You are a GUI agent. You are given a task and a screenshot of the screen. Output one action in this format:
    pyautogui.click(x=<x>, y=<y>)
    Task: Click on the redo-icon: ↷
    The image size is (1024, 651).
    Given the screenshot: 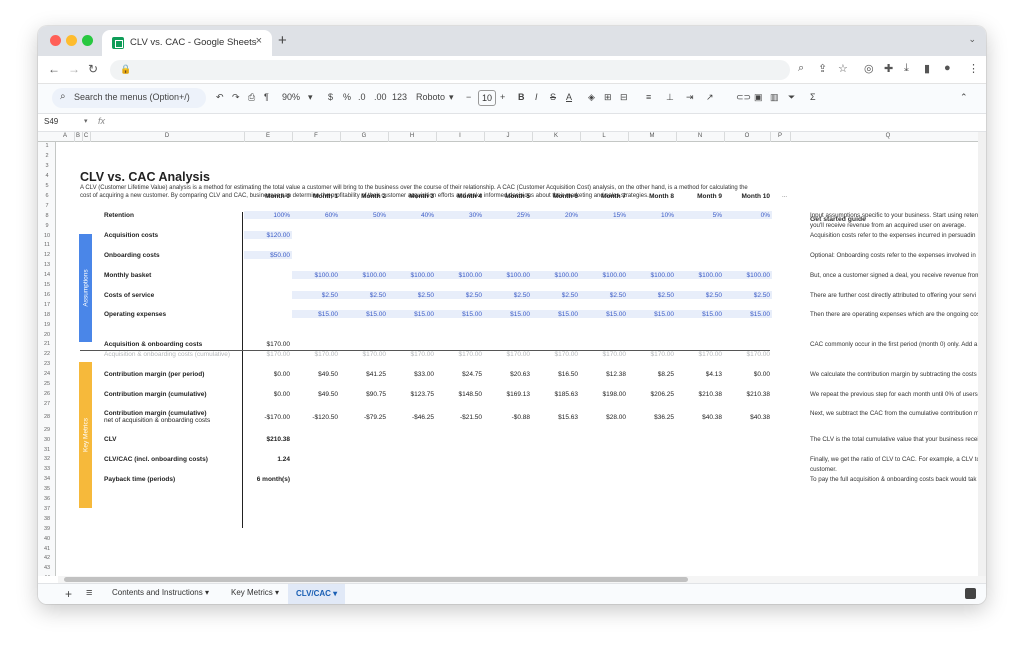 What is the action you would take?
    pyautogui.click(x=236, y=97)
    